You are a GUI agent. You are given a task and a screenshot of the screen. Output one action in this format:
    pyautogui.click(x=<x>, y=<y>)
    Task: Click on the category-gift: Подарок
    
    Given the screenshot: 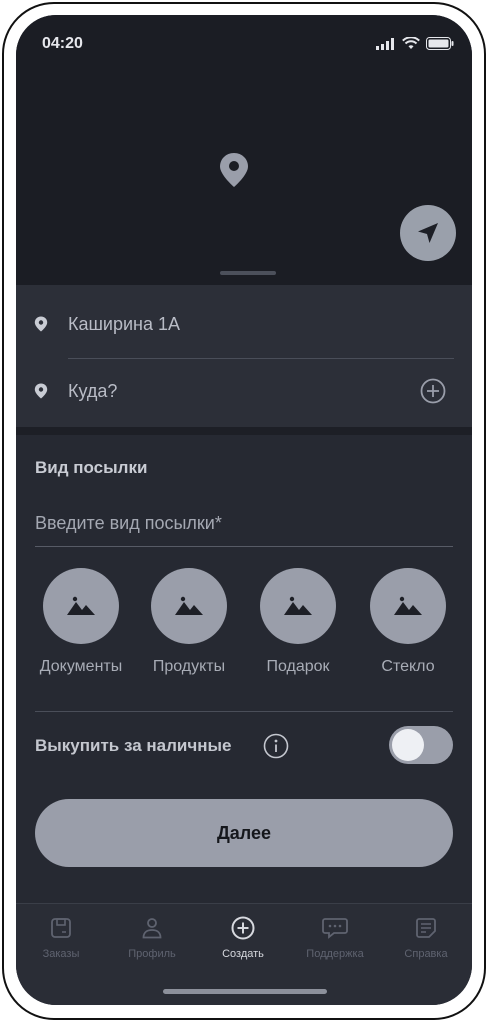 What is the action you would take?
    pyautogui.click(x=298, y=622)
    